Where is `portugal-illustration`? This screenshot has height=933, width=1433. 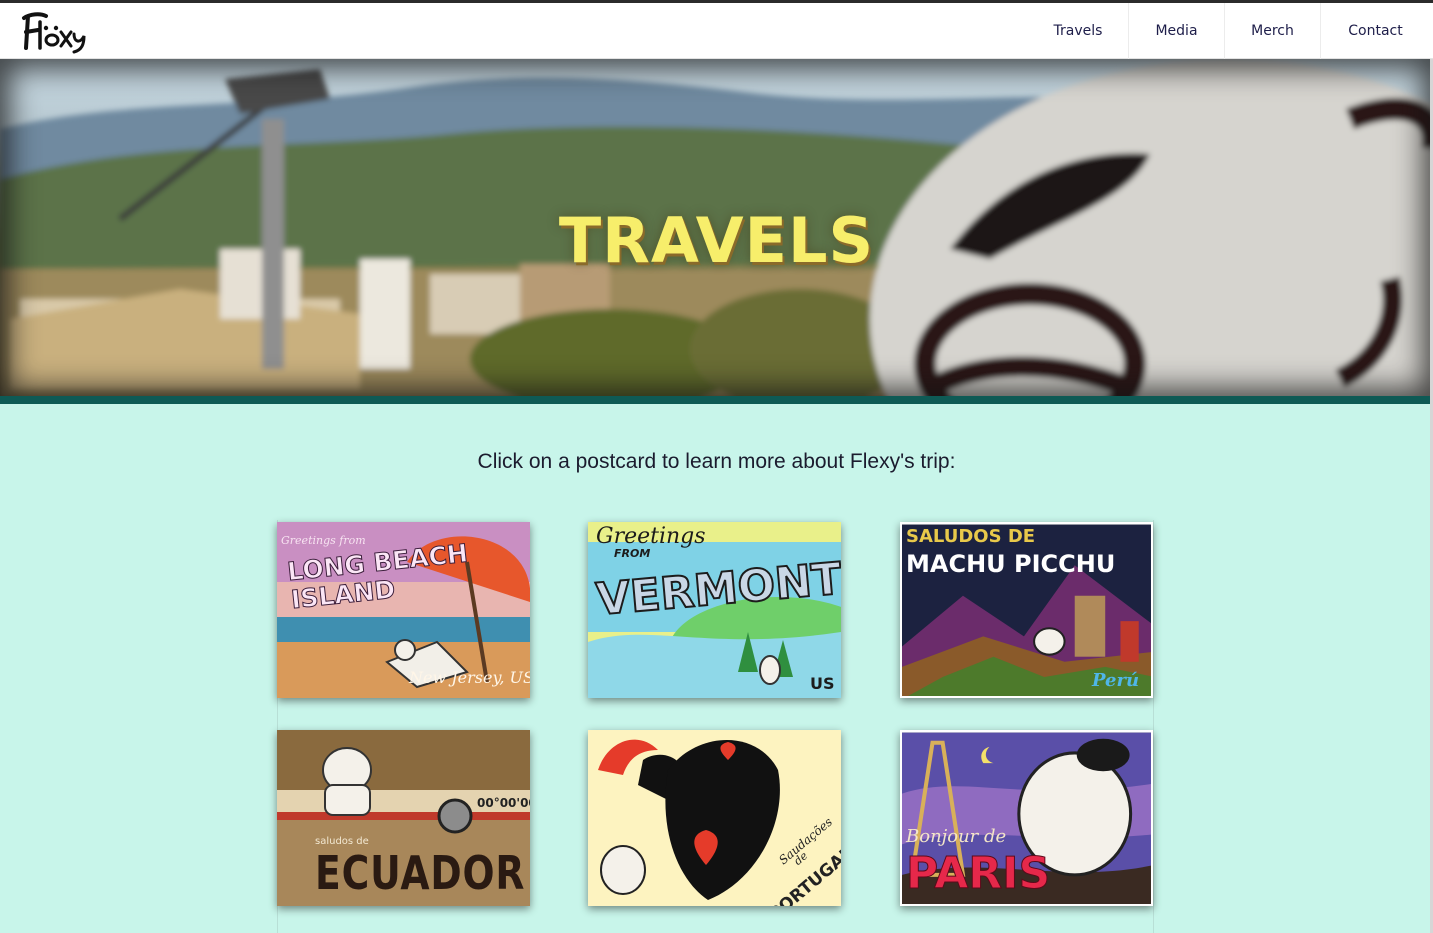 portugal-illustration is located at coordinates (714, 818).